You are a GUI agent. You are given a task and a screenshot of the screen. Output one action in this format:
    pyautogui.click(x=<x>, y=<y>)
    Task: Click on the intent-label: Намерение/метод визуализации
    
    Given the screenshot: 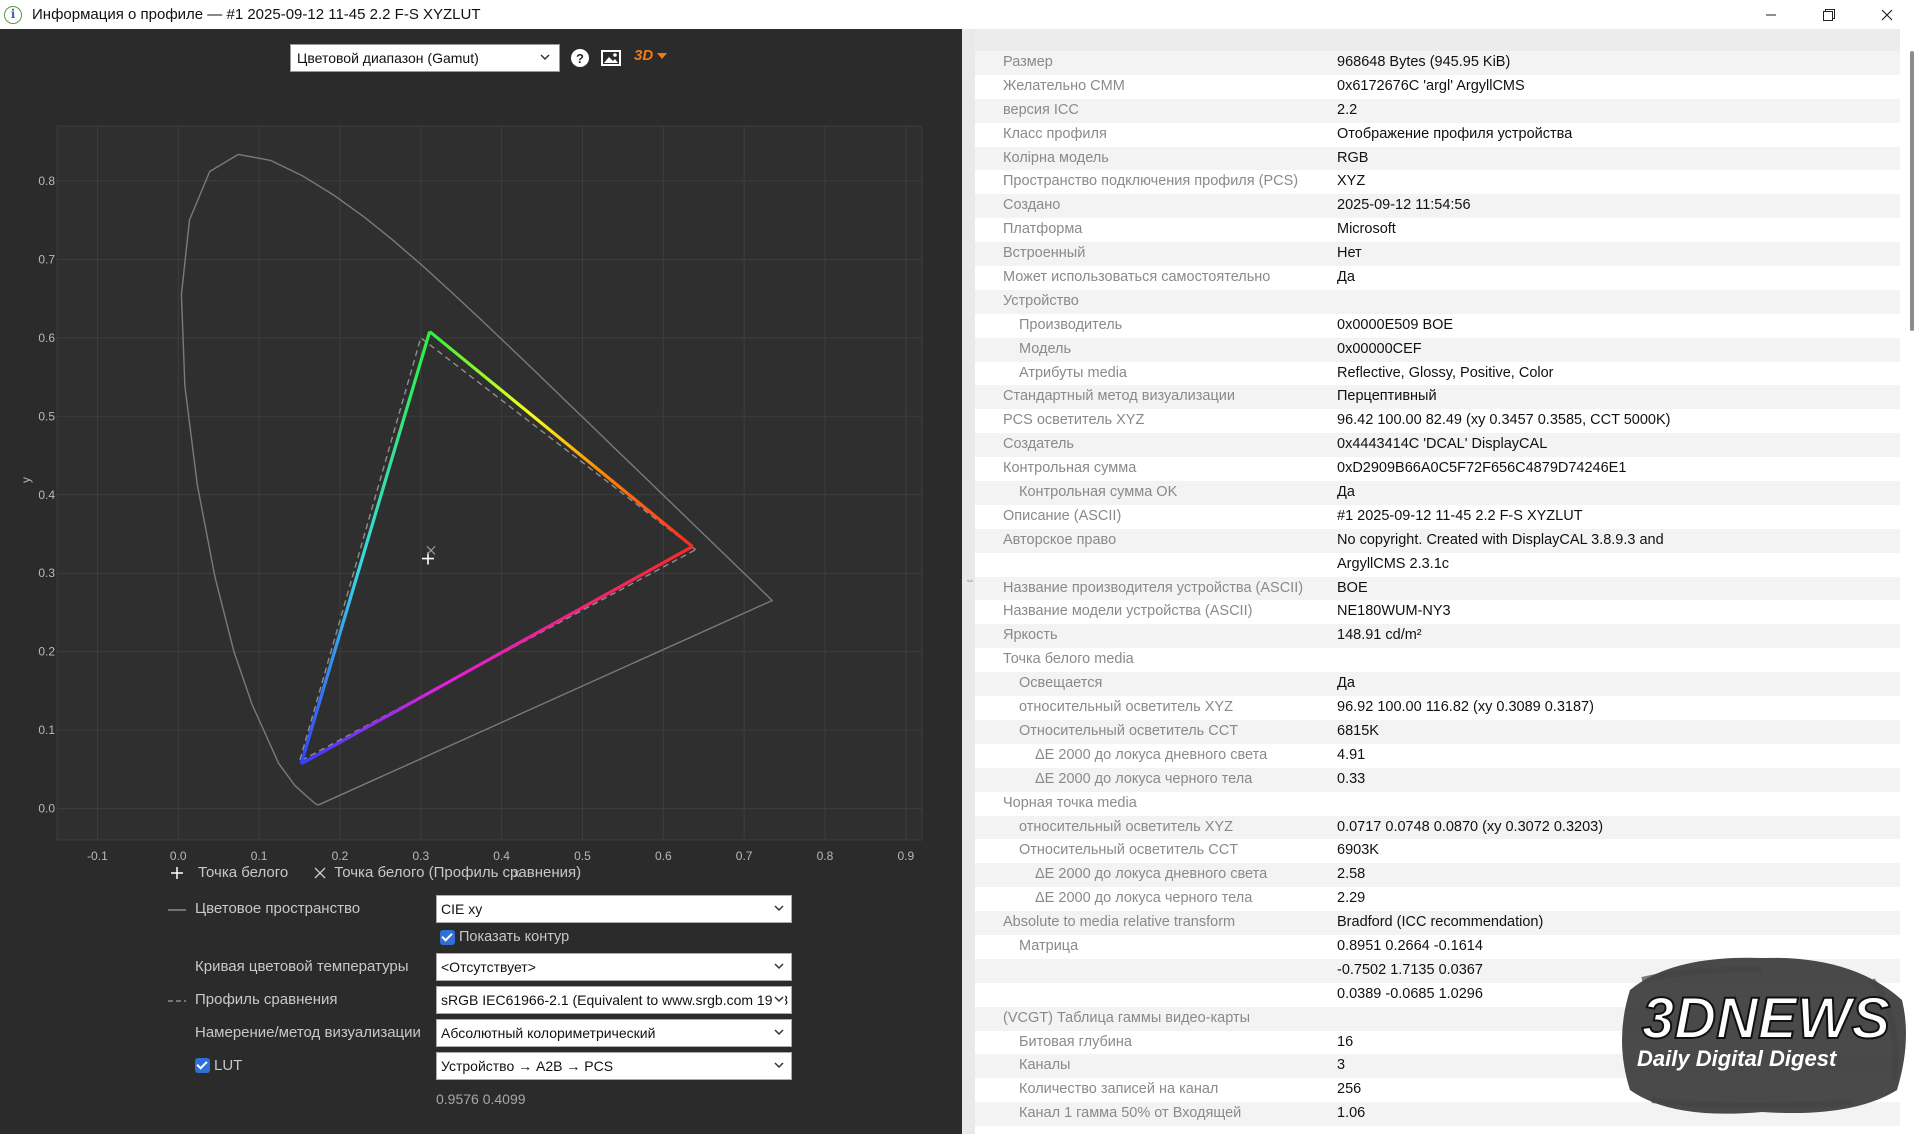 What is the action you would take?
    pyautogui.click(x=308, y=1032)
    